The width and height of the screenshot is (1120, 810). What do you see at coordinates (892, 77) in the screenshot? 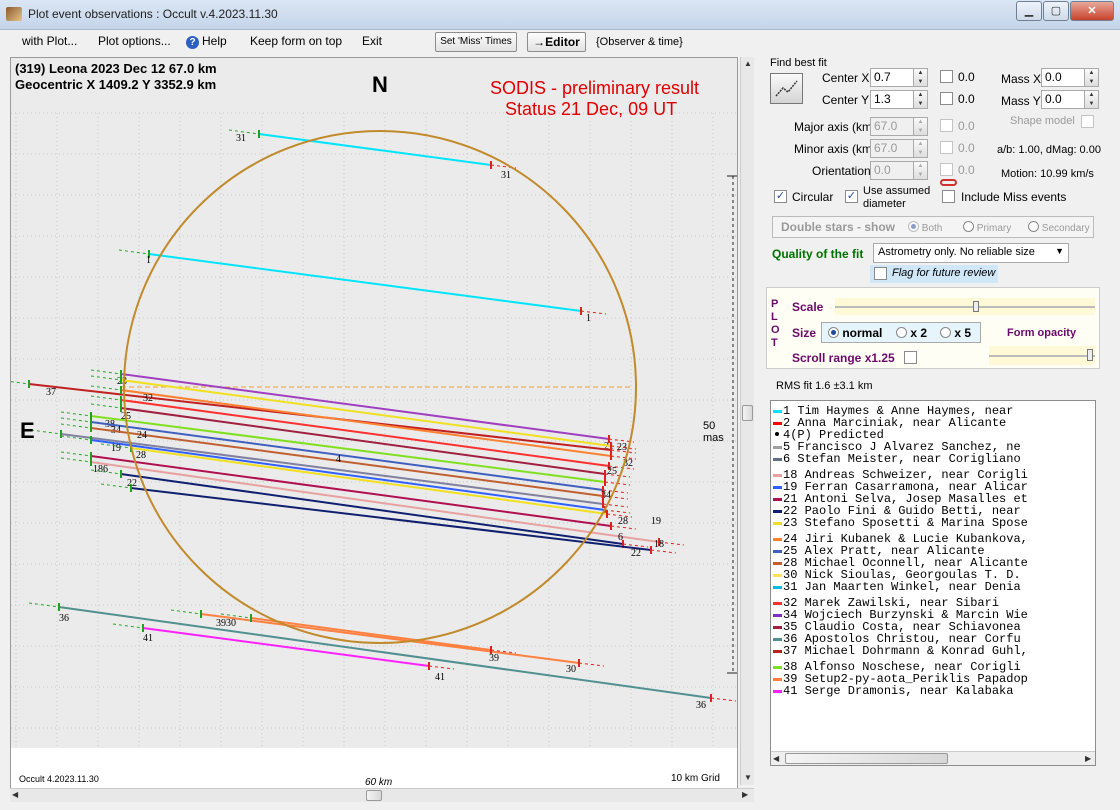
I see `center-x-input: 0.7` at bounding box center [892, 77].